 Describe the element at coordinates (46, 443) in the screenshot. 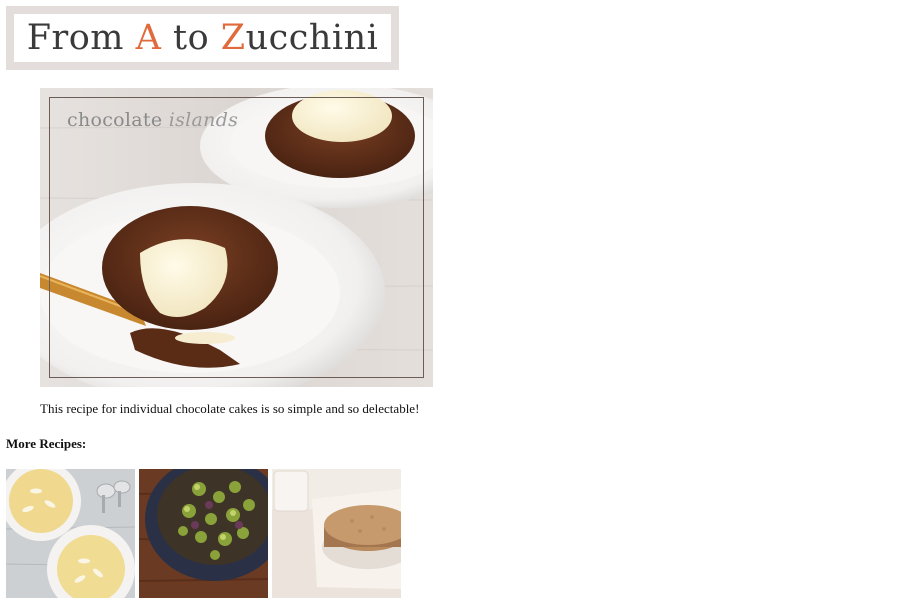

I see `more-recipes-heading: More Recipes:` at that location.